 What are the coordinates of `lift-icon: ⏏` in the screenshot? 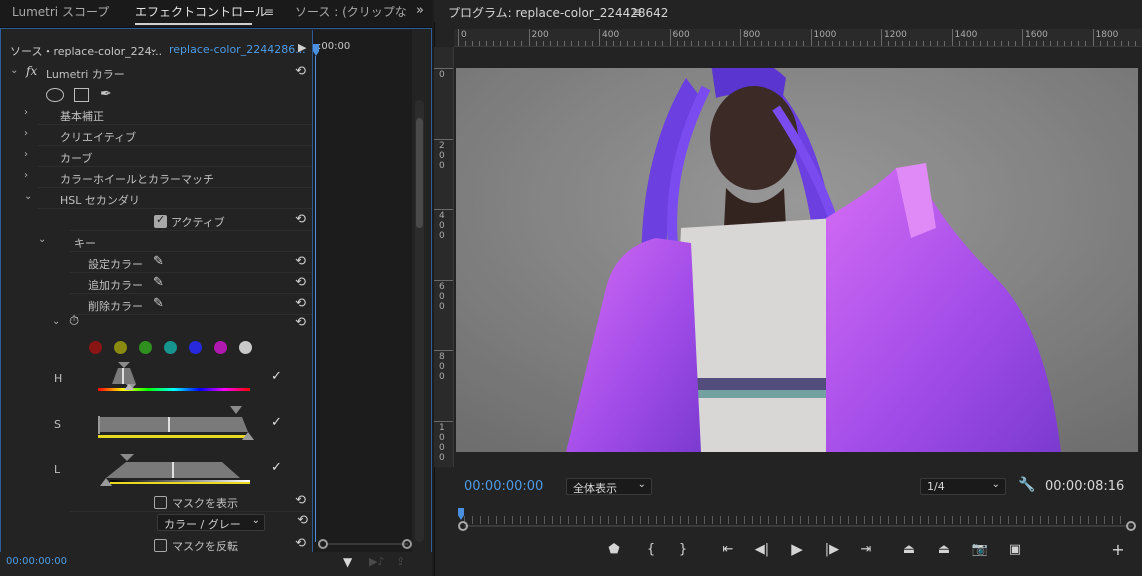 It's located at (909, 549).